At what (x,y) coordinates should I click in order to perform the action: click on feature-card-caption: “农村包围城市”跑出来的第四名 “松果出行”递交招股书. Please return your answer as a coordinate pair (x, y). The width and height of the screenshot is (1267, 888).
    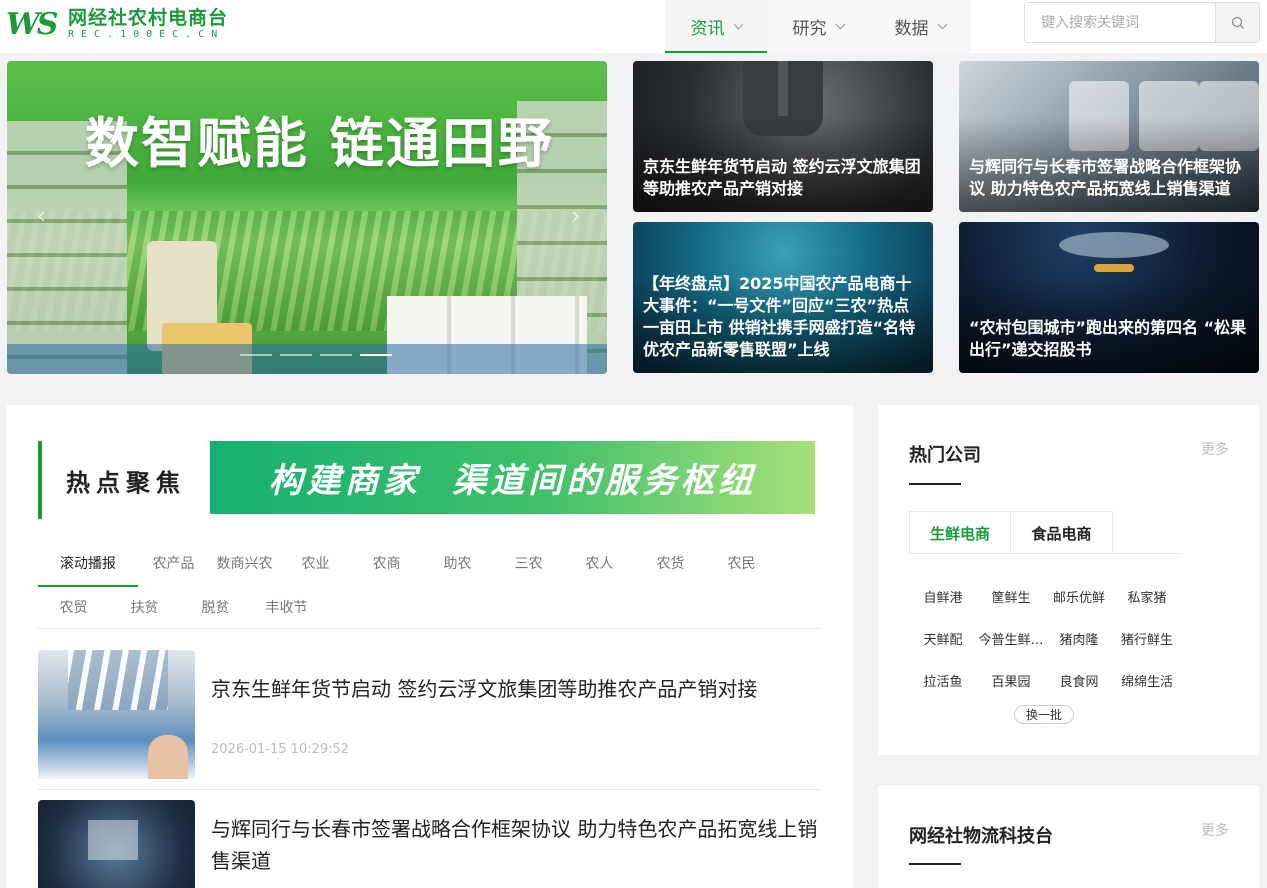
    Looking at the image, I should click on (1108, 338).